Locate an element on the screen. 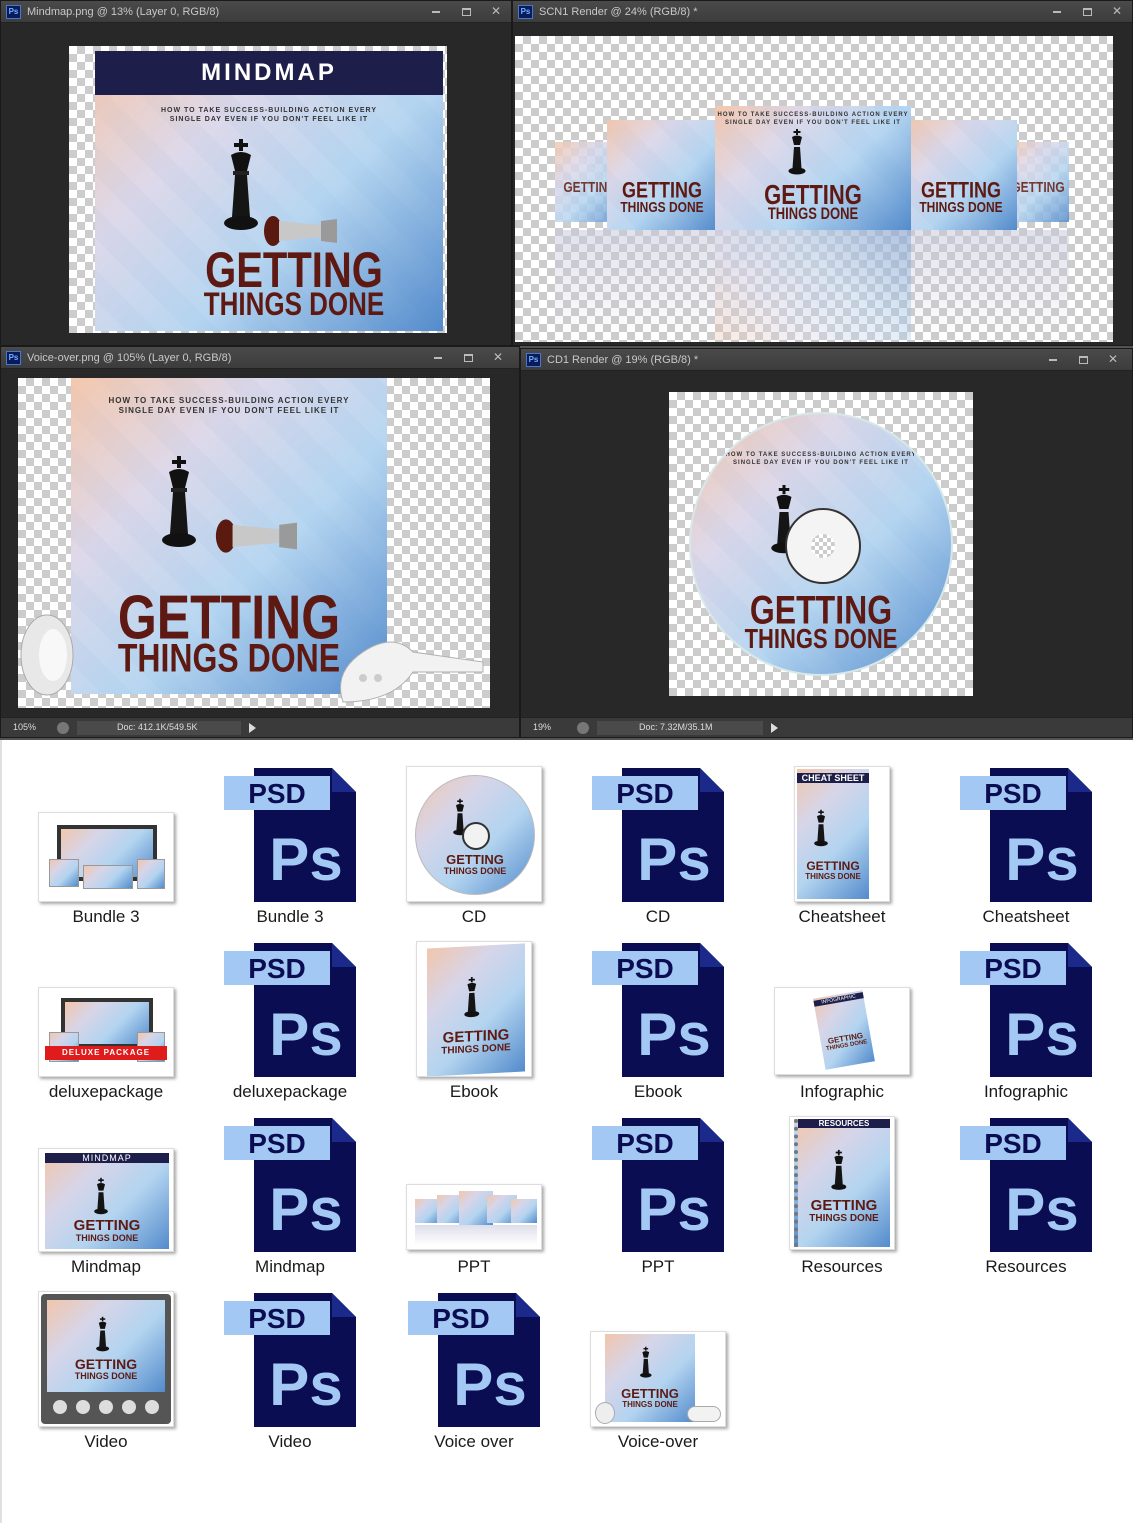  zoom-level: 105% is located at coordinates (24, 727).